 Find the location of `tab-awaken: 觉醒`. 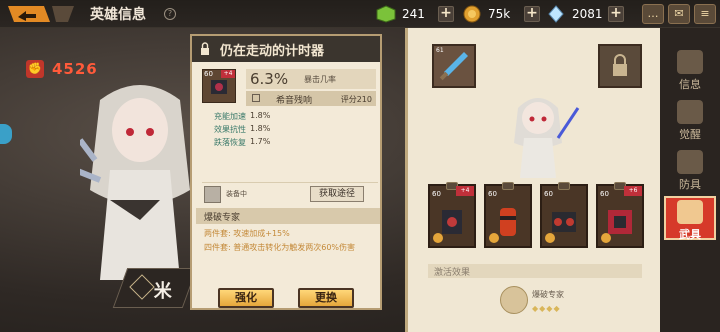

tab-awaken: 觉醒 is located at coordinates (690, 120).